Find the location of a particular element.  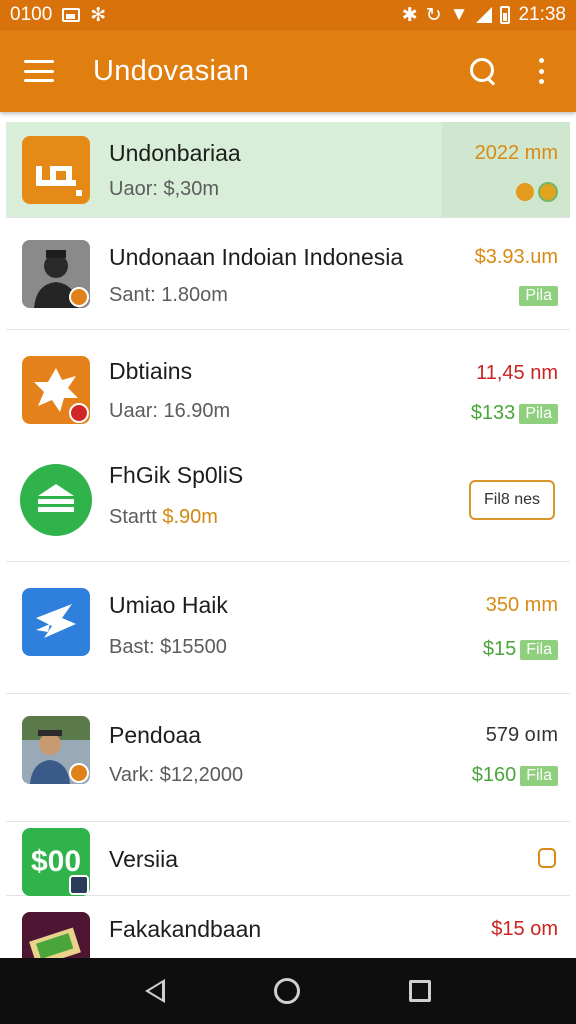

list-item: $00 Versiia is located at coordinates (288, 859).